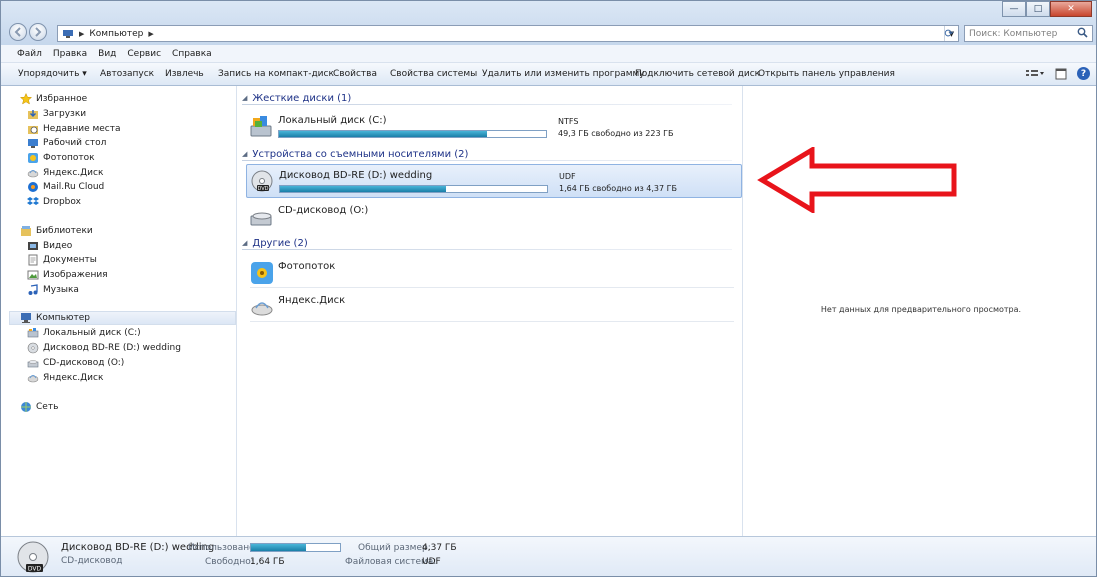 This screenshot has height=577, width=1097. I want to click on nav-cd-drive-o-label: CD-дисковод (O:), so click(84, 363).